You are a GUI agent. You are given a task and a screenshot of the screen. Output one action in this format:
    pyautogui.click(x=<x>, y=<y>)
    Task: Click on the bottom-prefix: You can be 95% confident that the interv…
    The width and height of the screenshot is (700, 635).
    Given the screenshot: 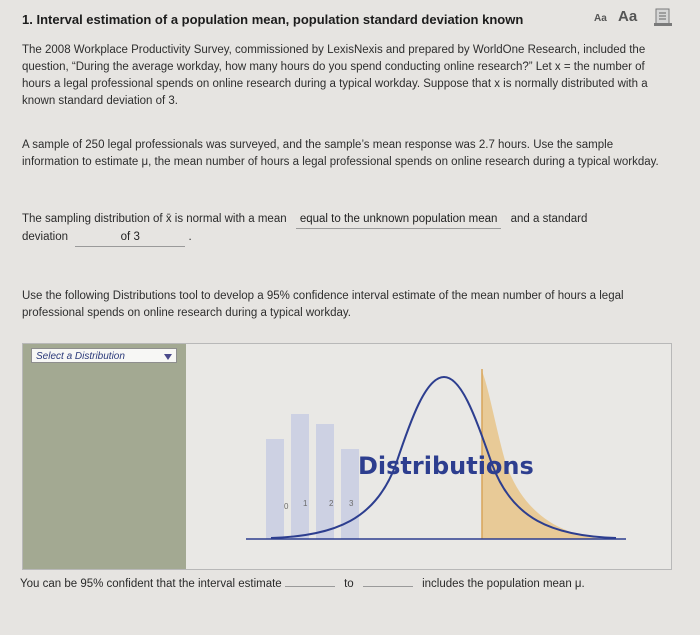 What is the action you would take?
    pyautogui.click(x=151, y=584)
    